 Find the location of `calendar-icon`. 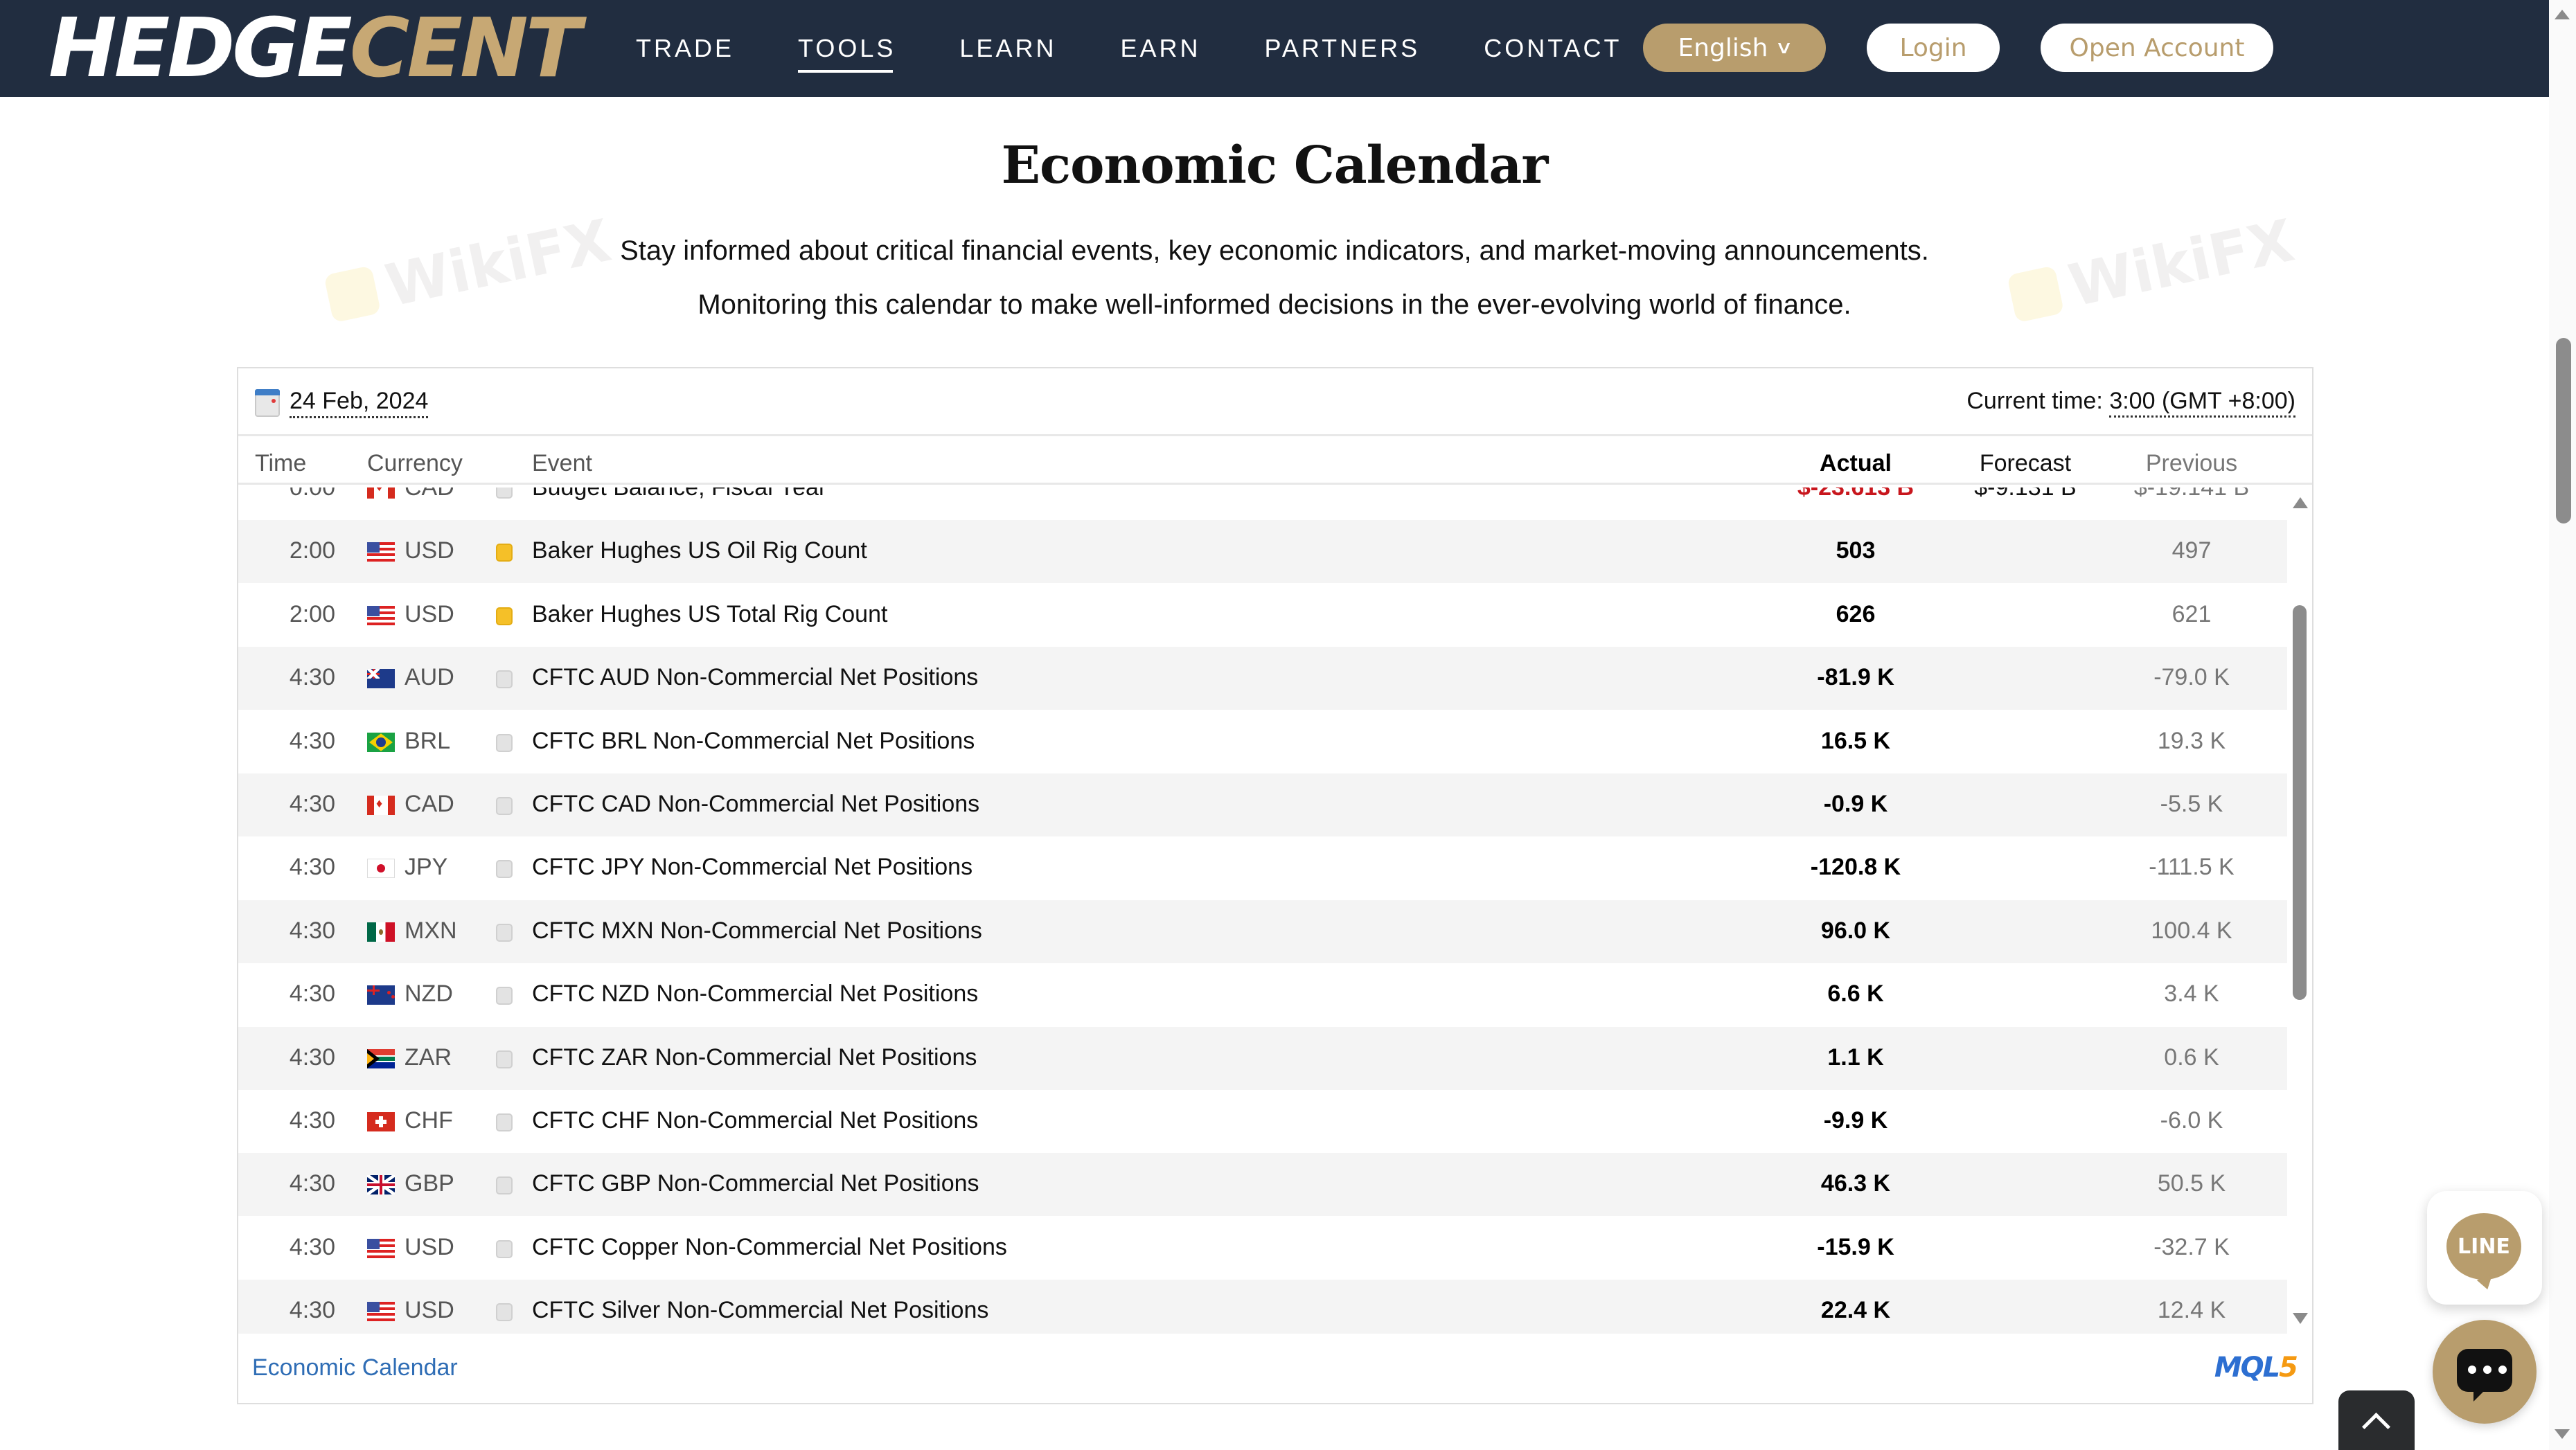

calendar-icon is located at coordinates (267, 403).